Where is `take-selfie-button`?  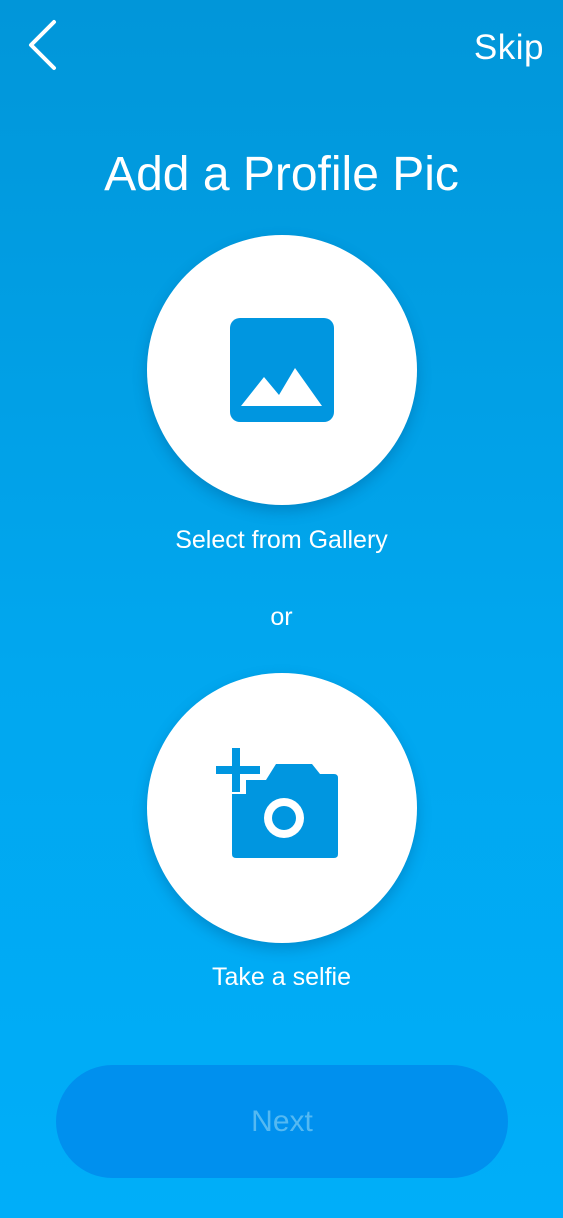 take-selfie-button is located at coordinates (282, 808).